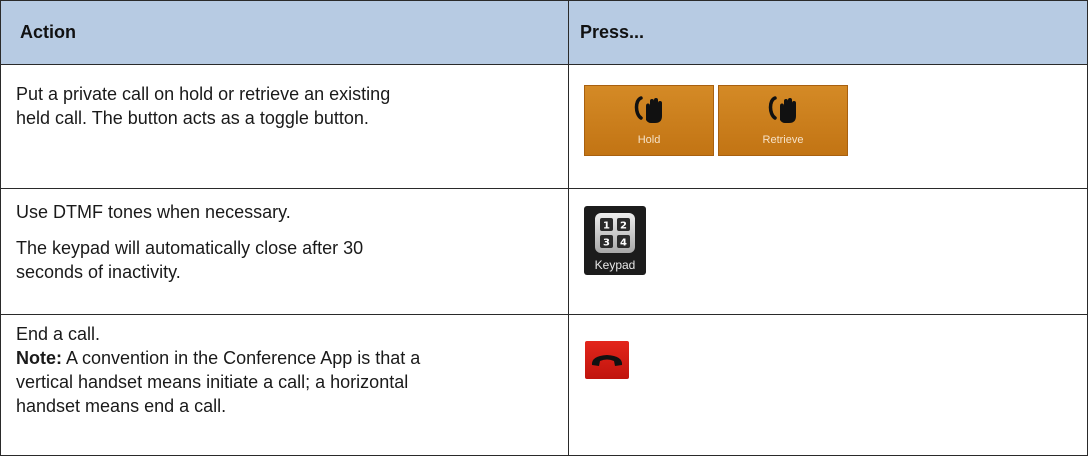 The width and height of the screenshot is (1088, 456). Describe the element at coordinates (783, 140) in the screenshot. I see `retrieve-label: Retrieve` at that location.